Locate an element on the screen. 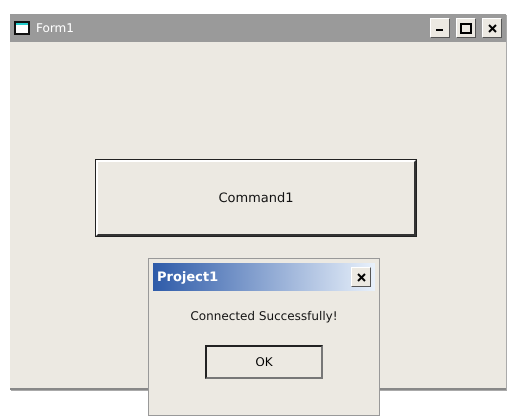  command-button: Command1 is located at coordinates (256, 198).